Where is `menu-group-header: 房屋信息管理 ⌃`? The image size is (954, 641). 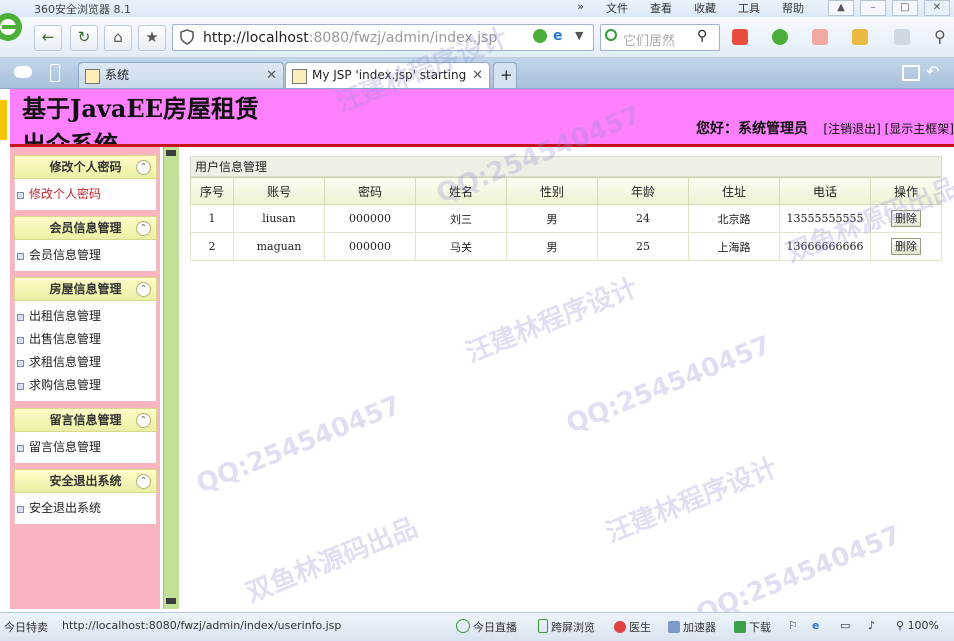
menu-group-header: 房屋信息管理 ⌃ is located at coordinates (85, 289).